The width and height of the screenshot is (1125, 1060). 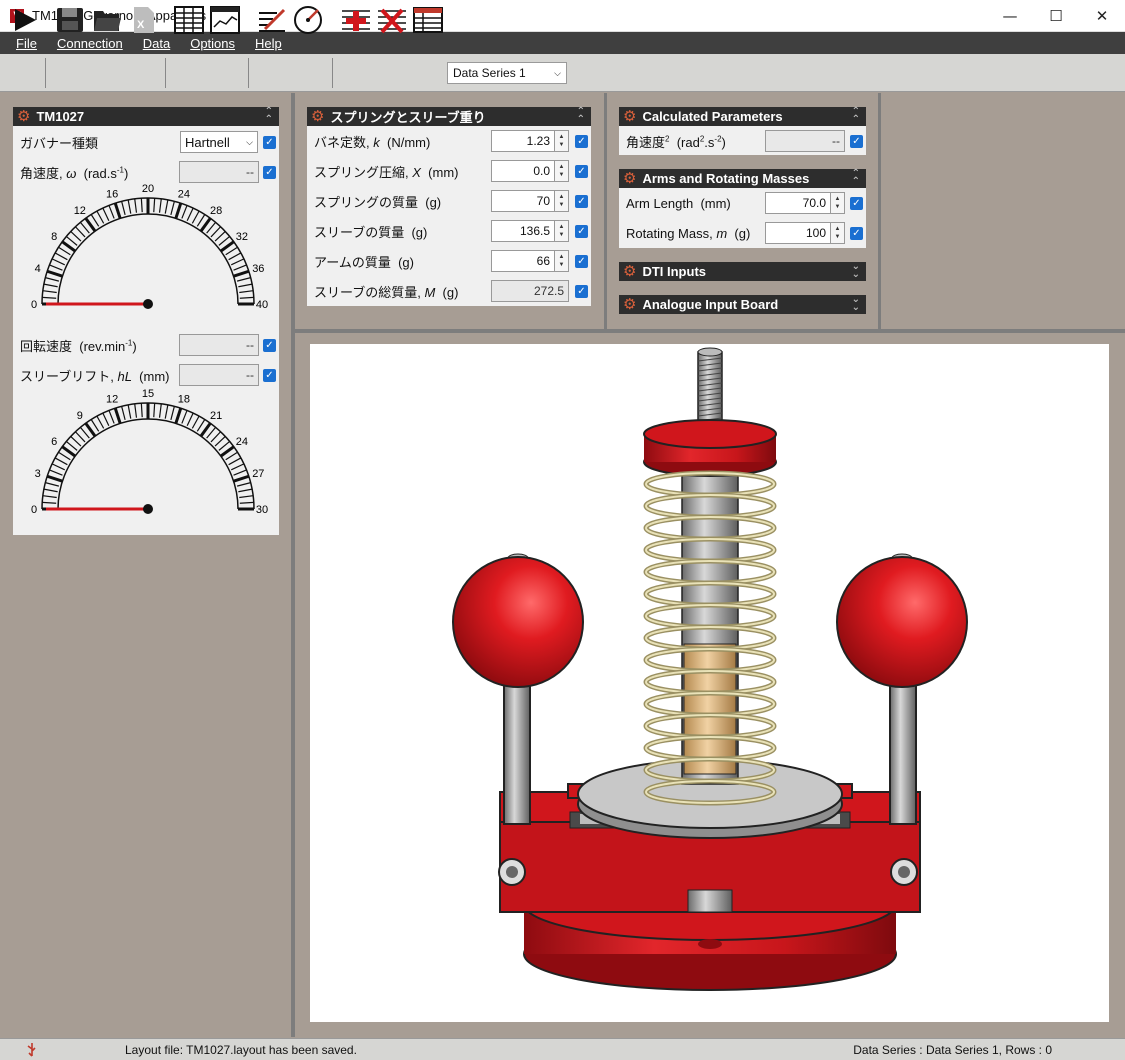 What do you see at coordinates (95, 376) in the screenshot?
I see `sleeve-lift-label: スリーブリフト, hL (mm)` at bounding box center [95, 376].